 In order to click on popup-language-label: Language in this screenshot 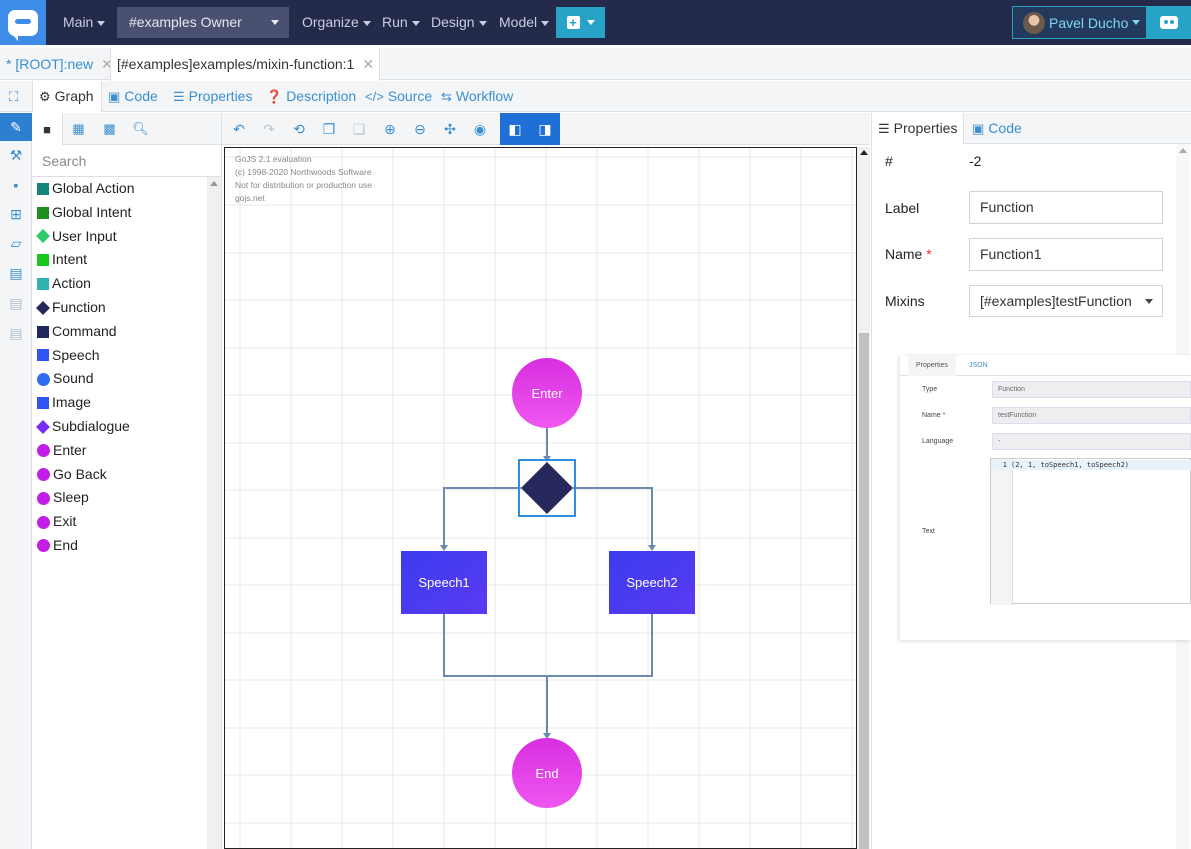, I will do `click(938, 441)`.